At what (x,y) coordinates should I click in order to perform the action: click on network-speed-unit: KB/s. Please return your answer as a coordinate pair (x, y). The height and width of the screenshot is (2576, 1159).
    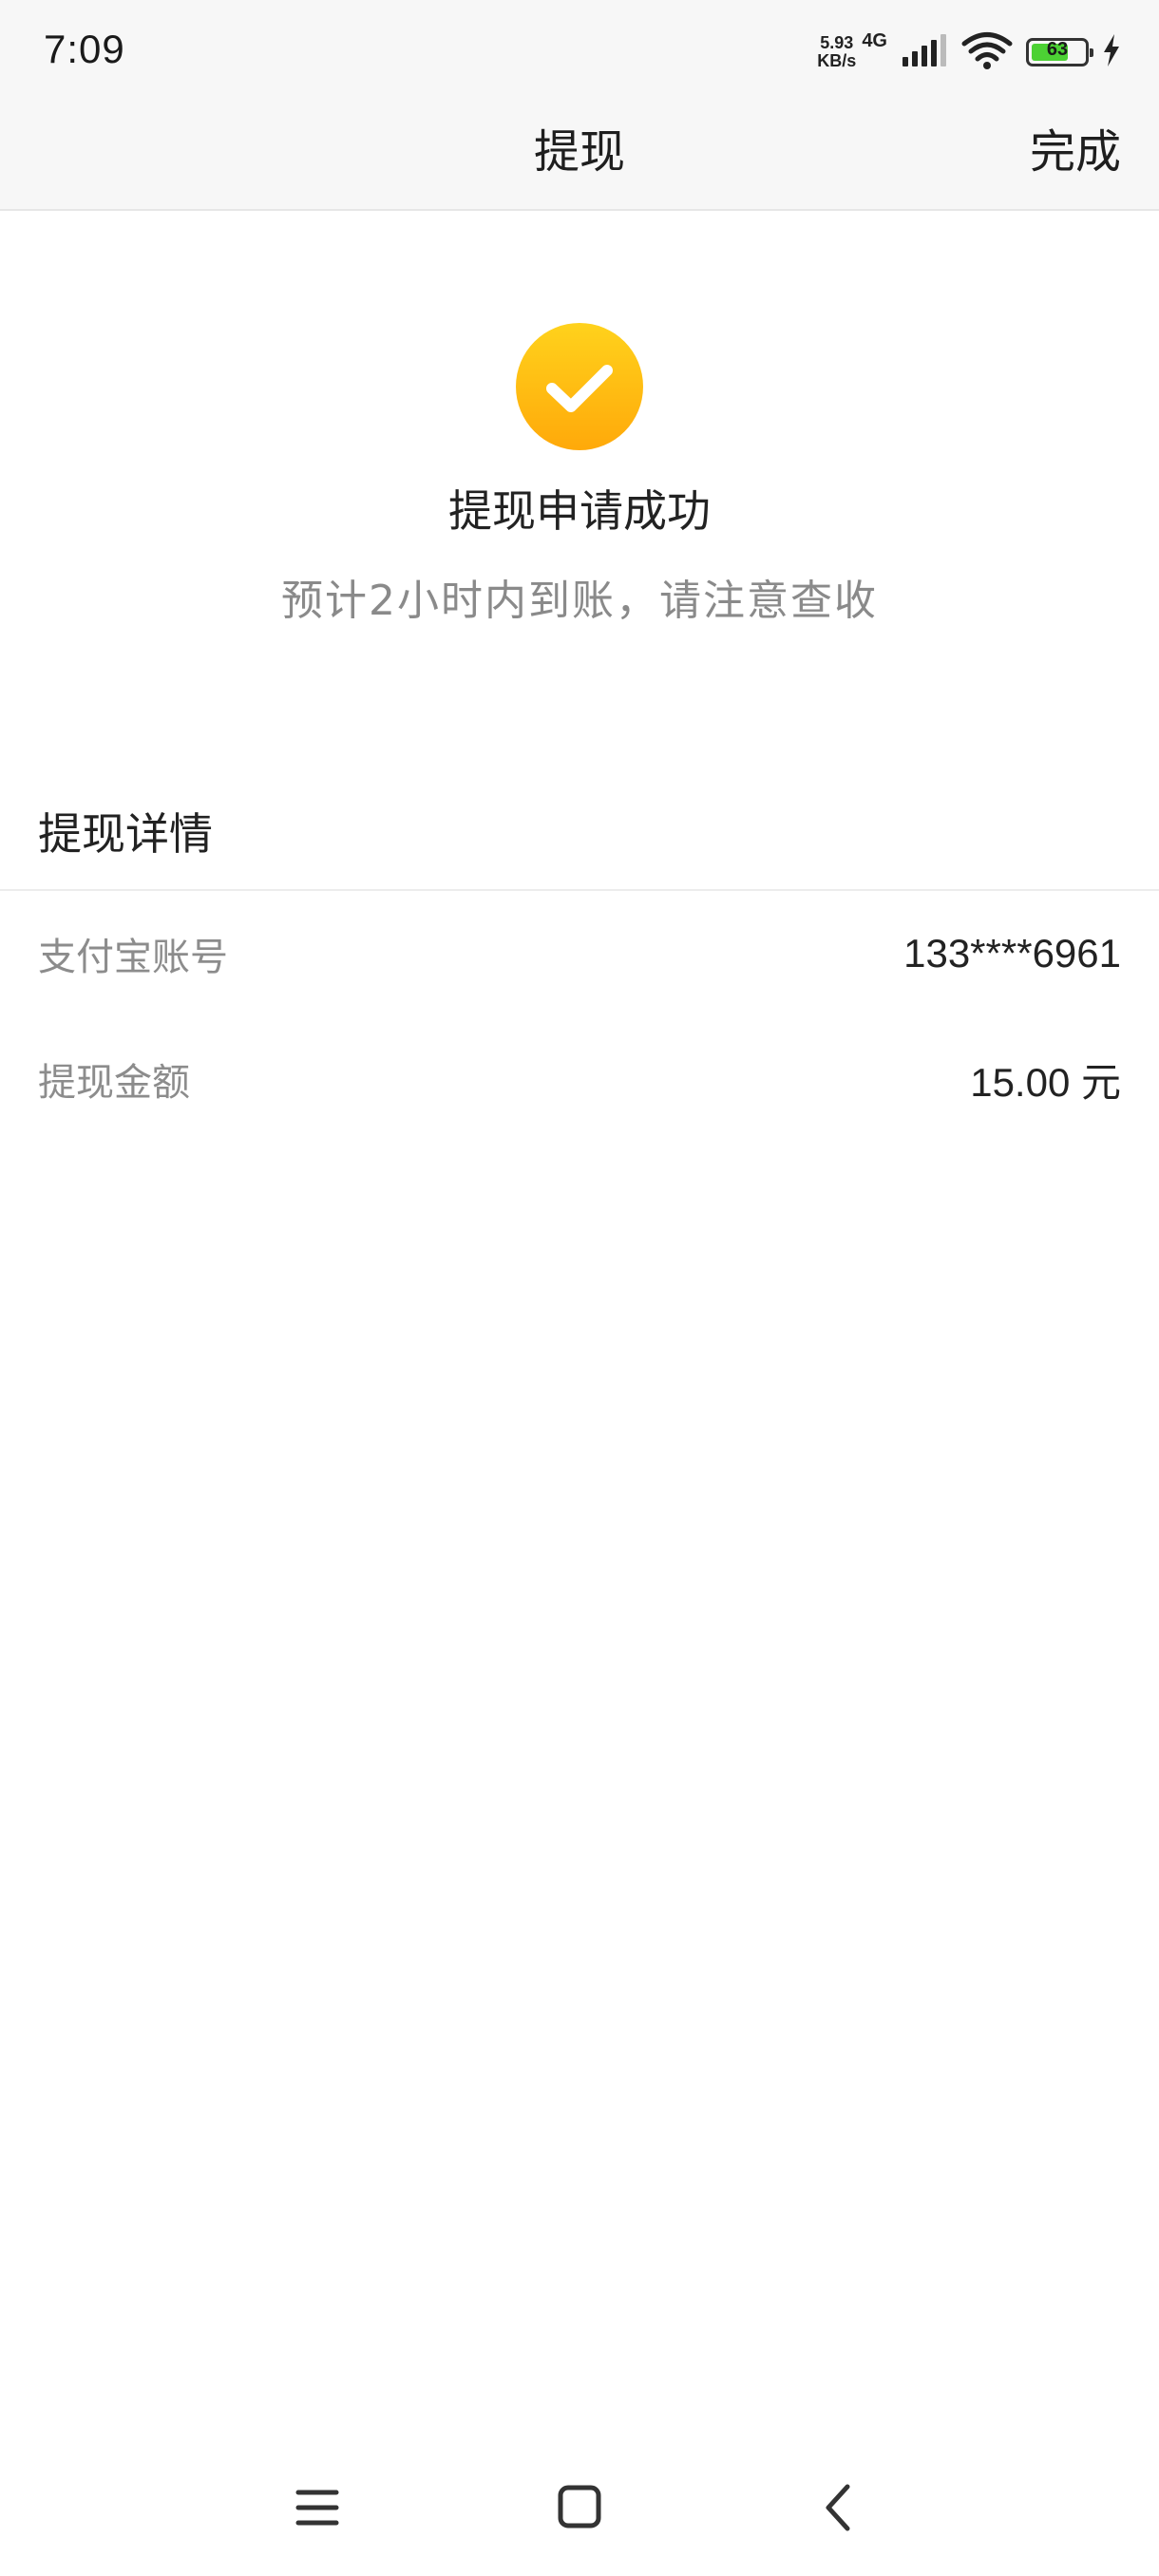
    Looking at the image, I should click on (837, 60).